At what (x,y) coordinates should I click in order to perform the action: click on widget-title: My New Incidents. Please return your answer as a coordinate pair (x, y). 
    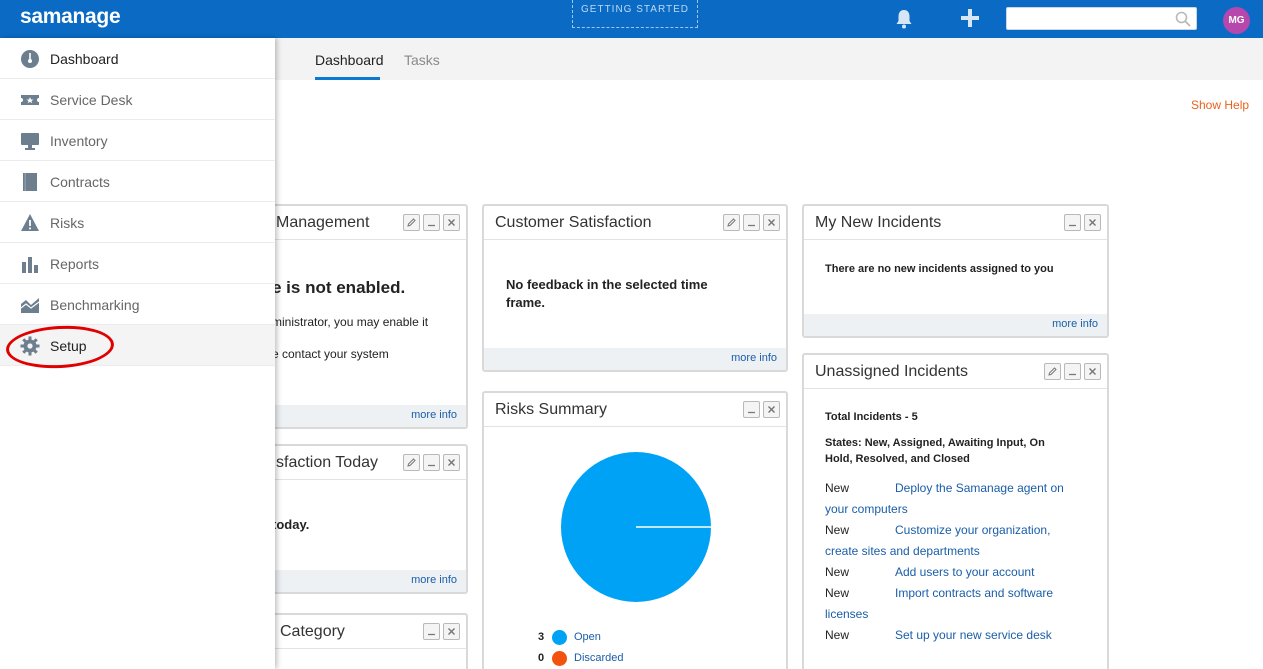
    Looking at the image, I should click on (878, 222).